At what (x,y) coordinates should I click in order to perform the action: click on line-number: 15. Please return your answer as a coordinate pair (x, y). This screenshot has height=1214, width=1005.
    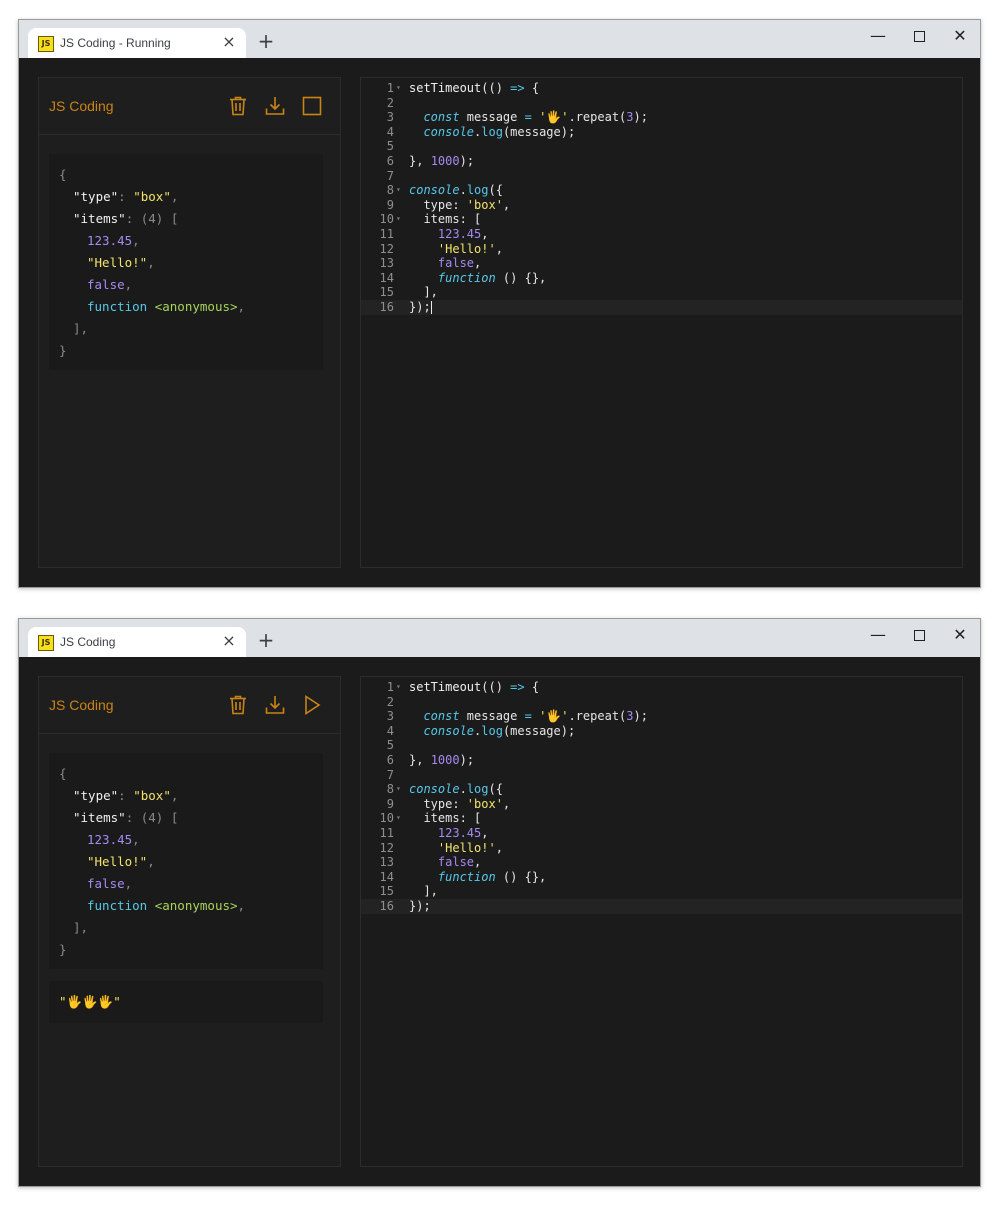
    Looking at the image, I should click on (386, 292).